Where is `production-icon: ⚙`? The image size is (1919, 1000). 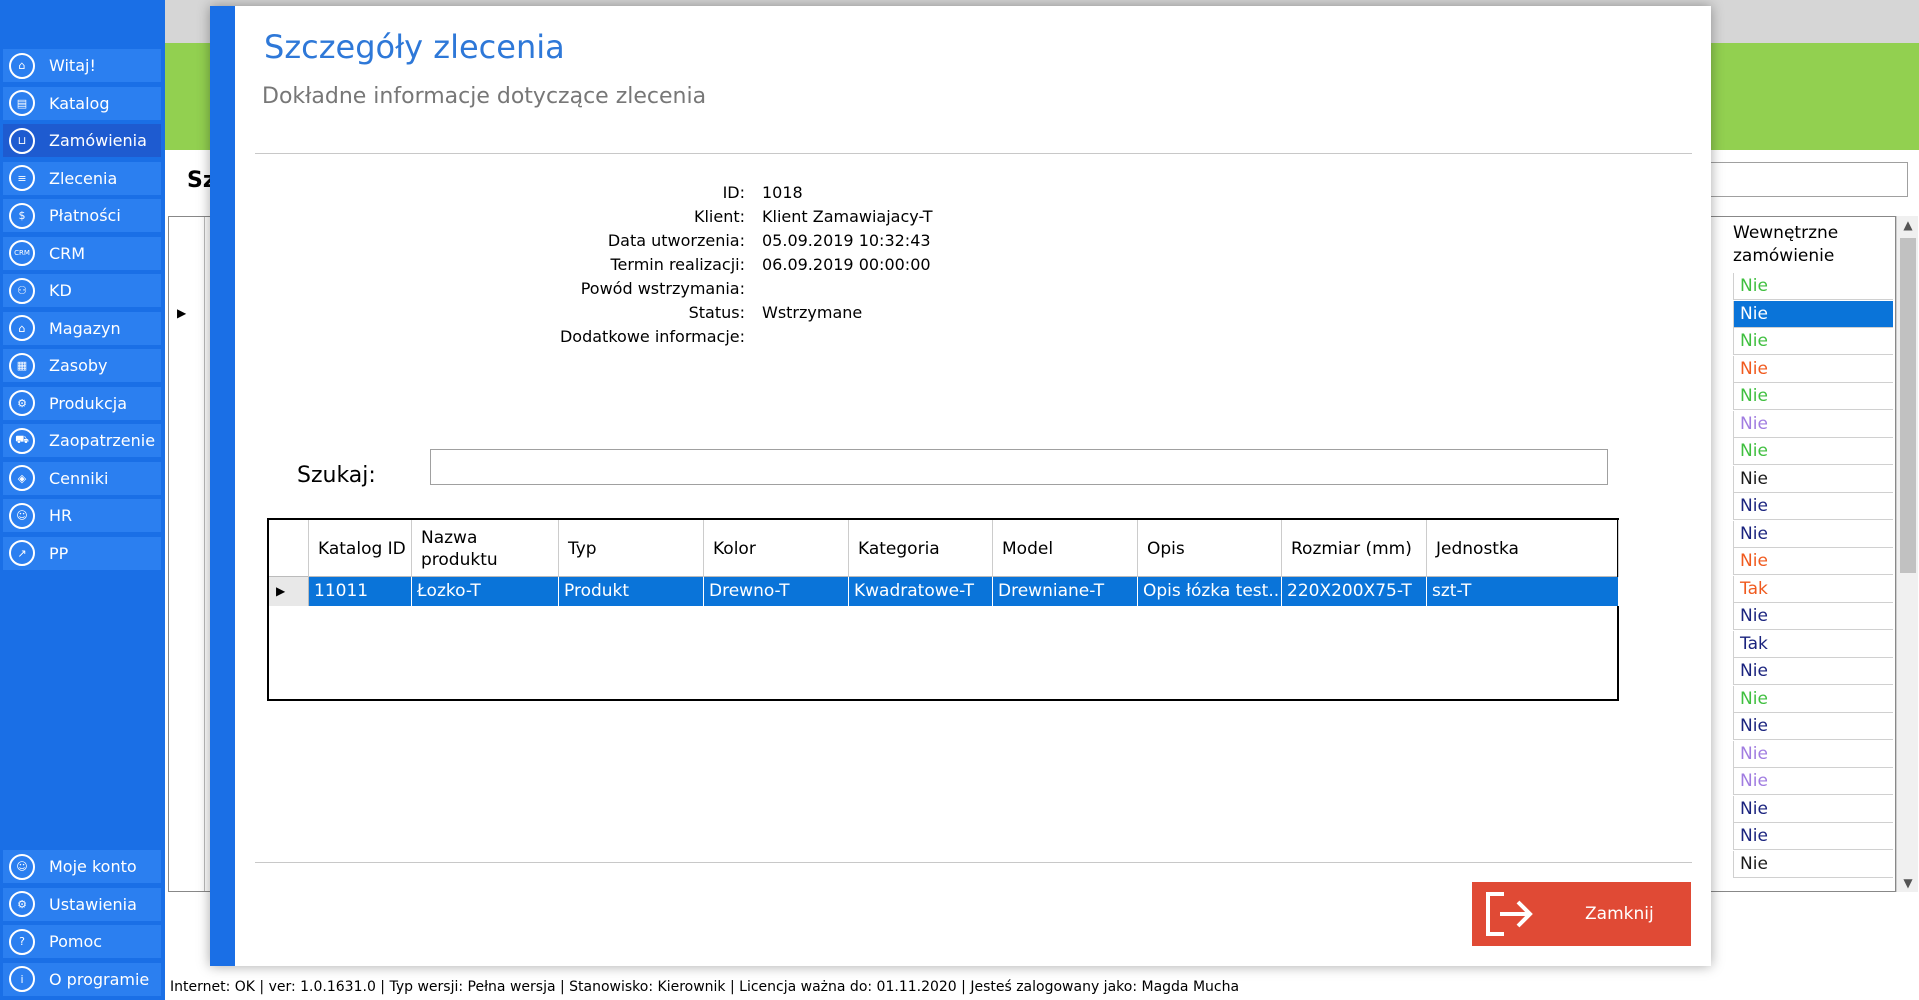
production-icon: ⚙ is located at coordinates (22, 403).